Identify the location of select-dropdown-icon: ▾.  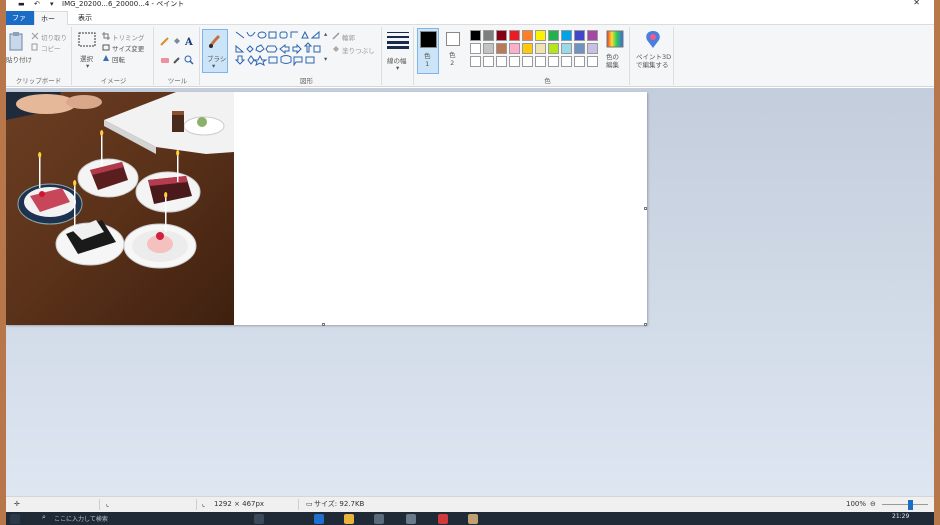
(87, 66).